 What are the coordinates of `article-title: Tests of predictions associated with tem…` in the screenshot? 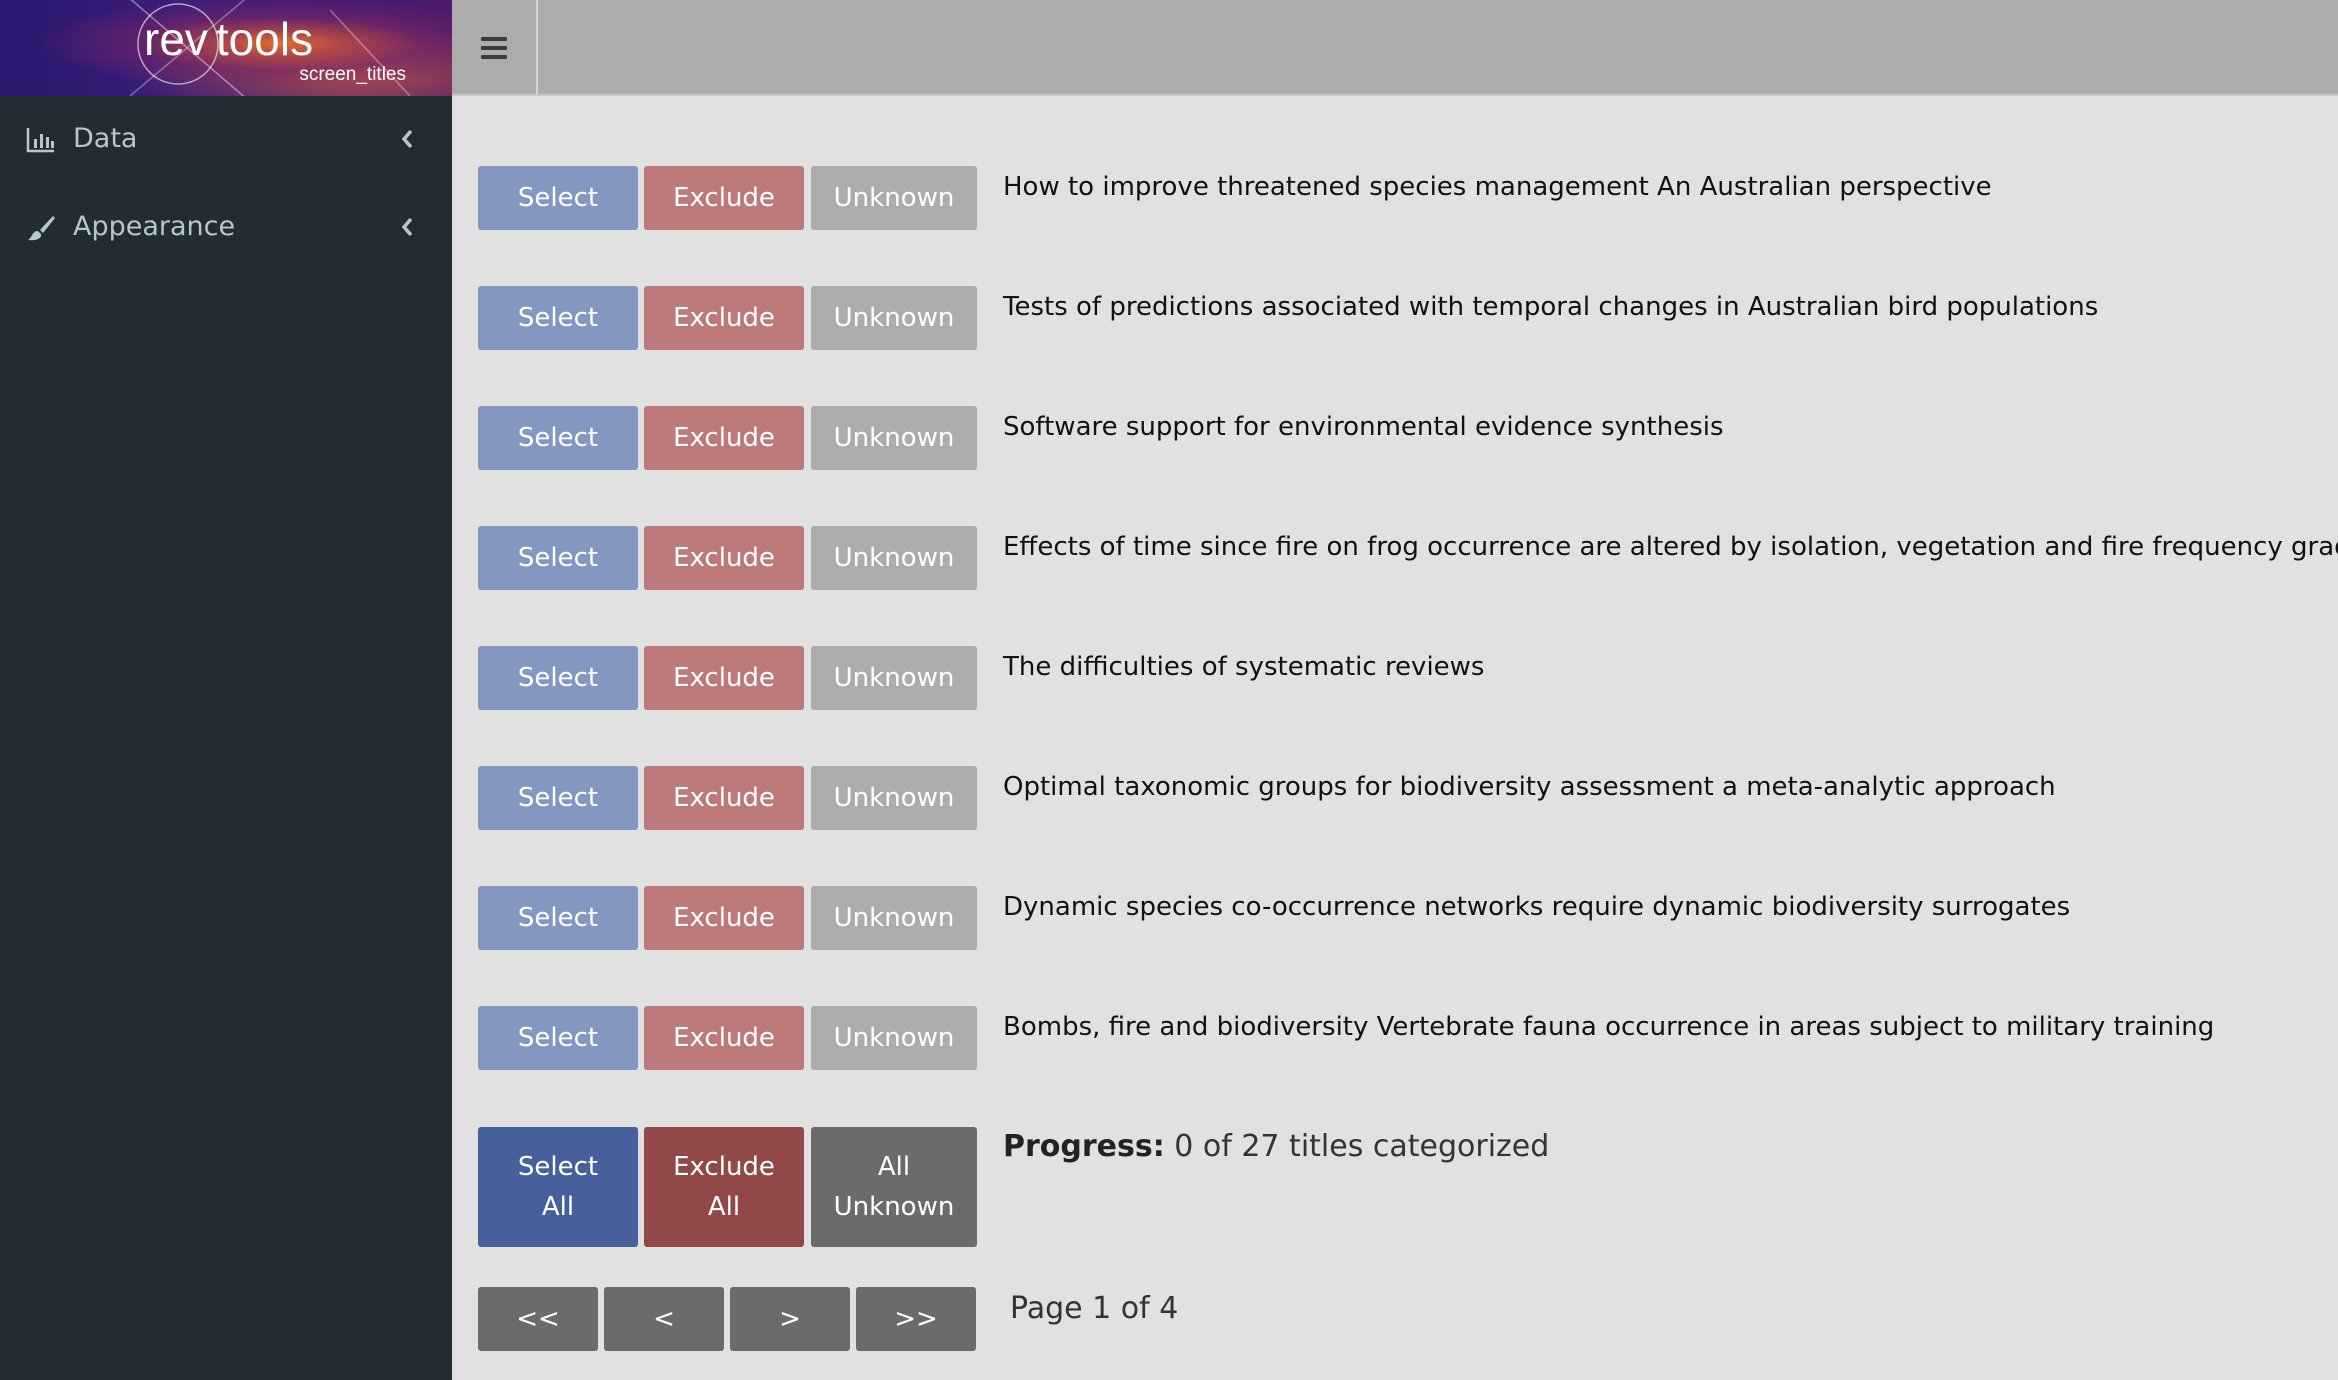 It's located at (1551, 307).